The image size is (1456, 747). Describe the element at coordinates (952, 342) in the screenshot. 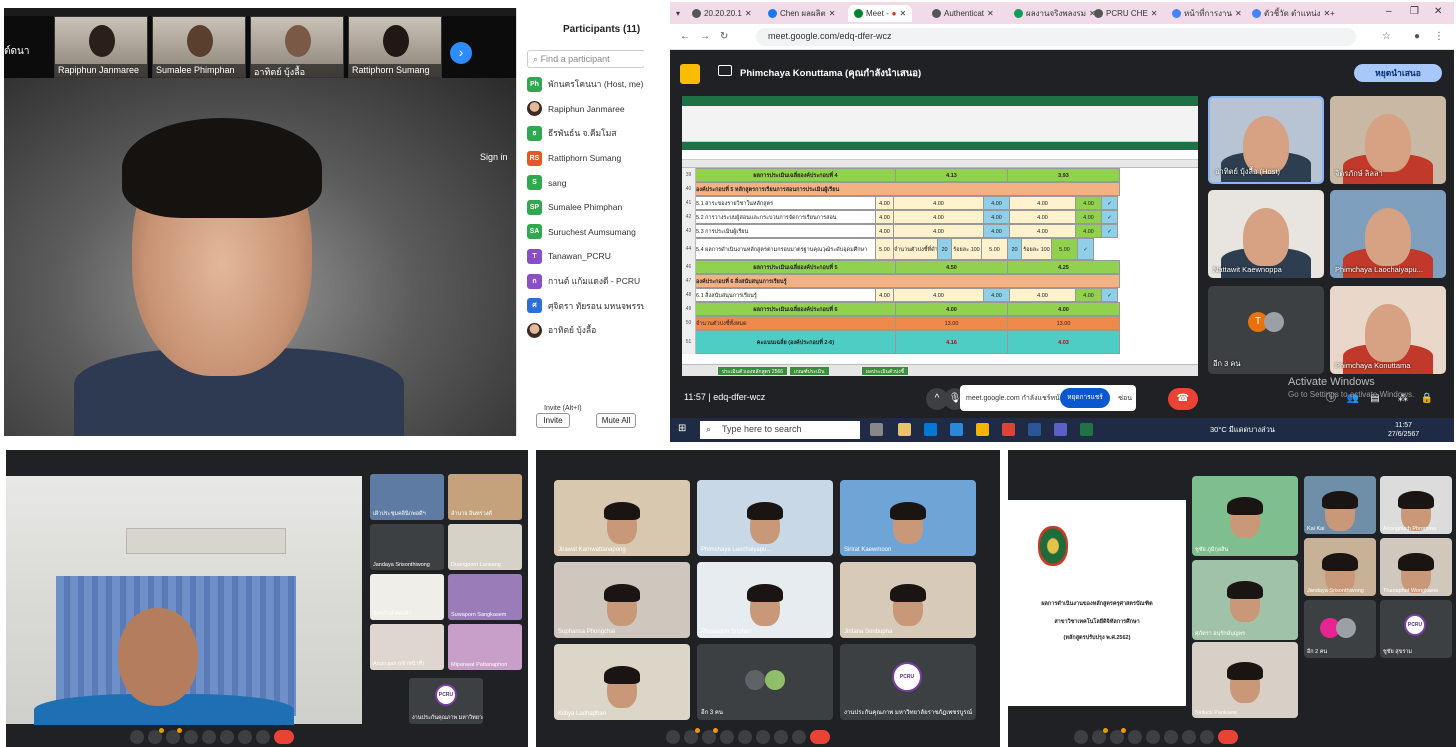

I see `spreadsheet-cell: 4.16` at that location.